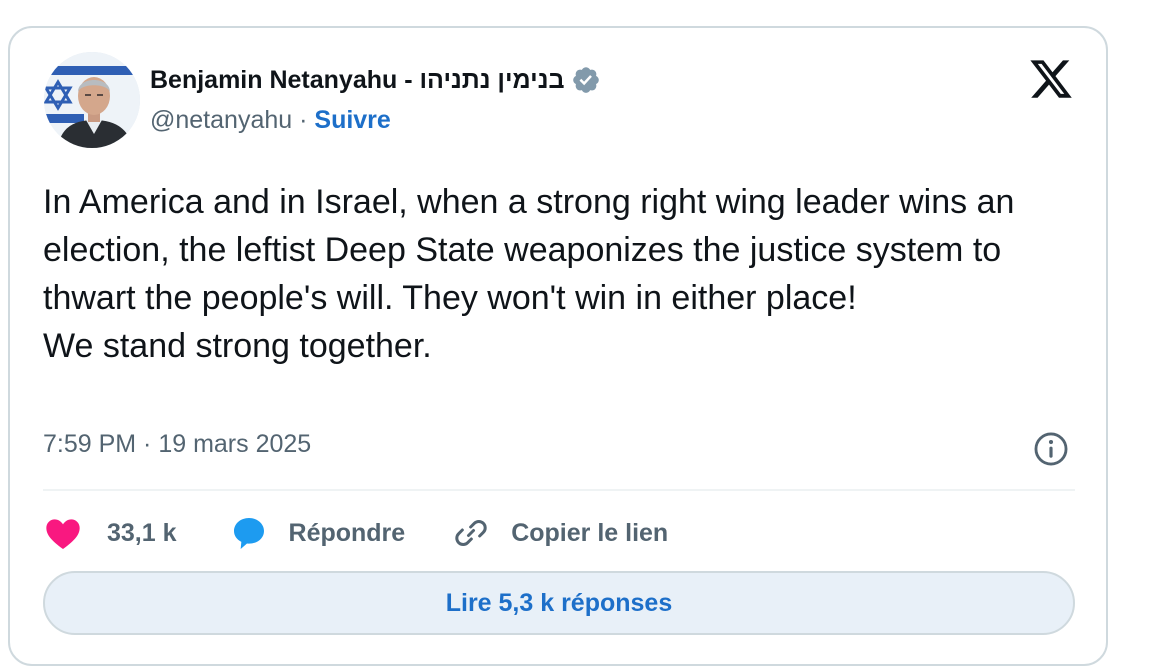  Describe the element at coordinates (63, 533) in the screenshot. I see `heart-icon` at that location.